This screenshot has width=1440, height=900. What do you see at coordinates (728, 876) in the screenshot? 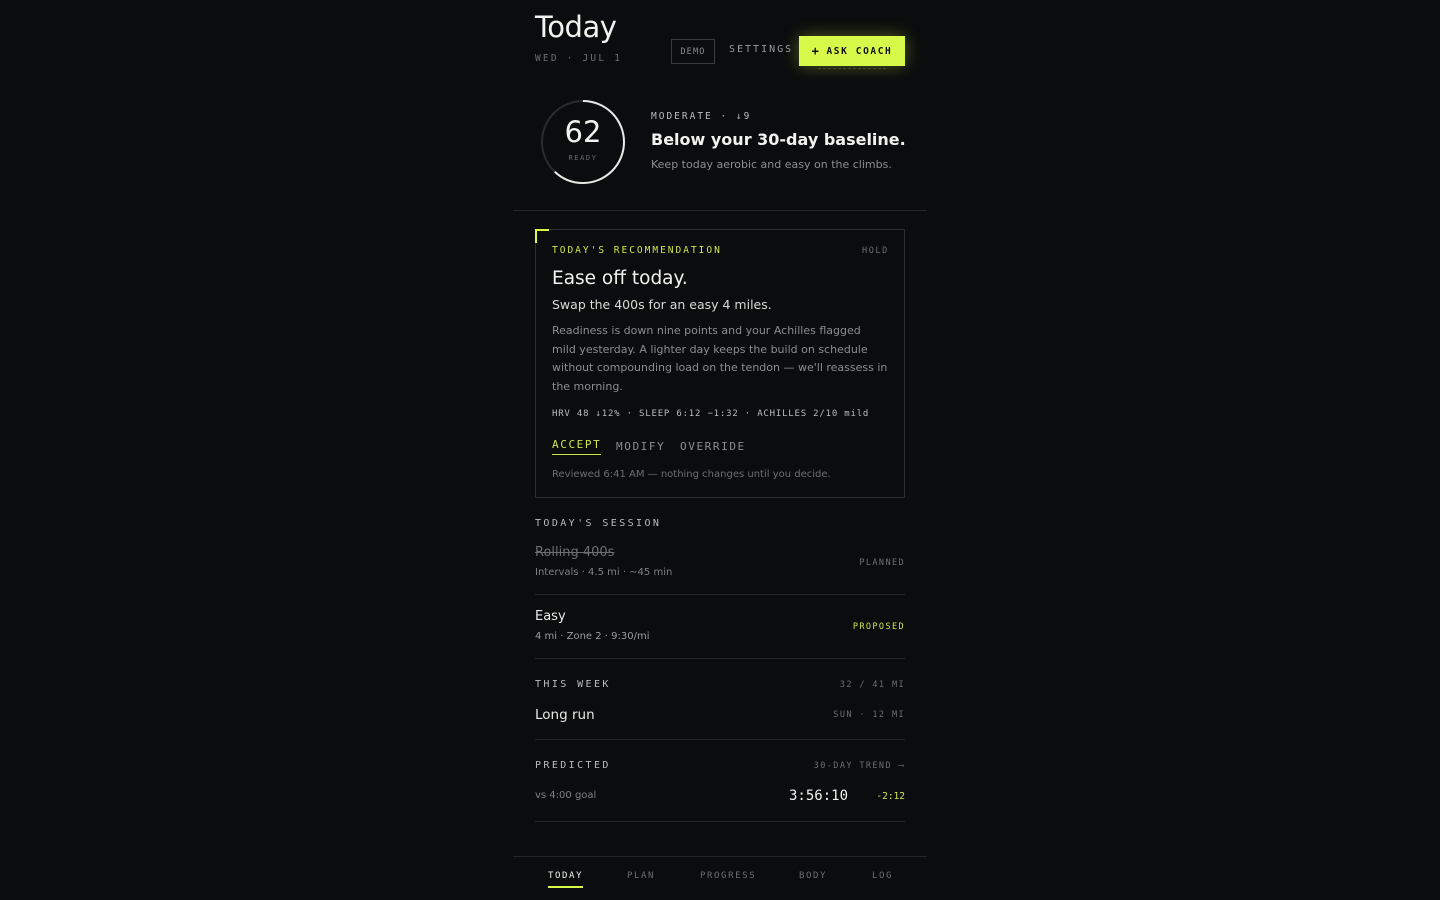
I see `nav-item-progress: PROGRESS` at bounding box center [728, 876].